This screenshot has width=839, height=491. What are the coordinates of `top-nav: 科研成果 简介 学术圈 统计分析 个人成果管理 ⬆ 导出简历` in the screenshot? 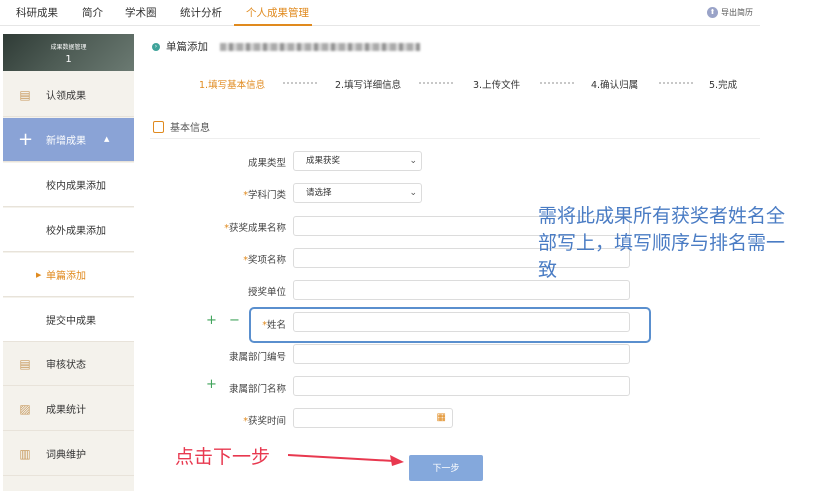 It's located at (380, 13).